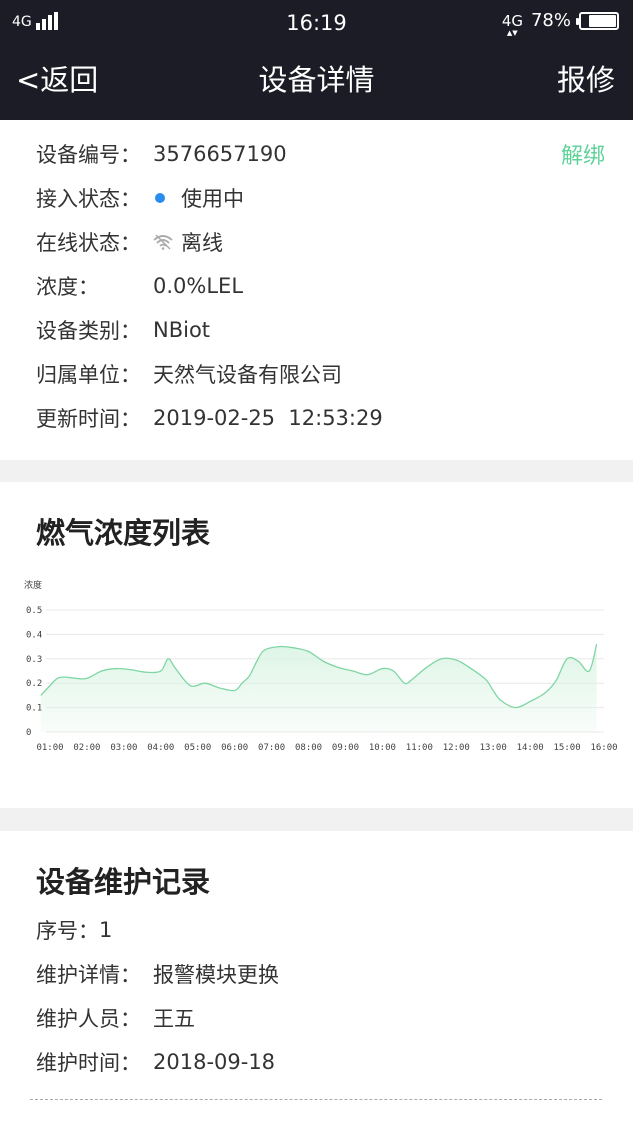 The height and width of the screenshot is (1121, 633). What do you see at coordinates (577, 21) in the screenshot?
I see `battery-tip` at bounding box center [577, 21].